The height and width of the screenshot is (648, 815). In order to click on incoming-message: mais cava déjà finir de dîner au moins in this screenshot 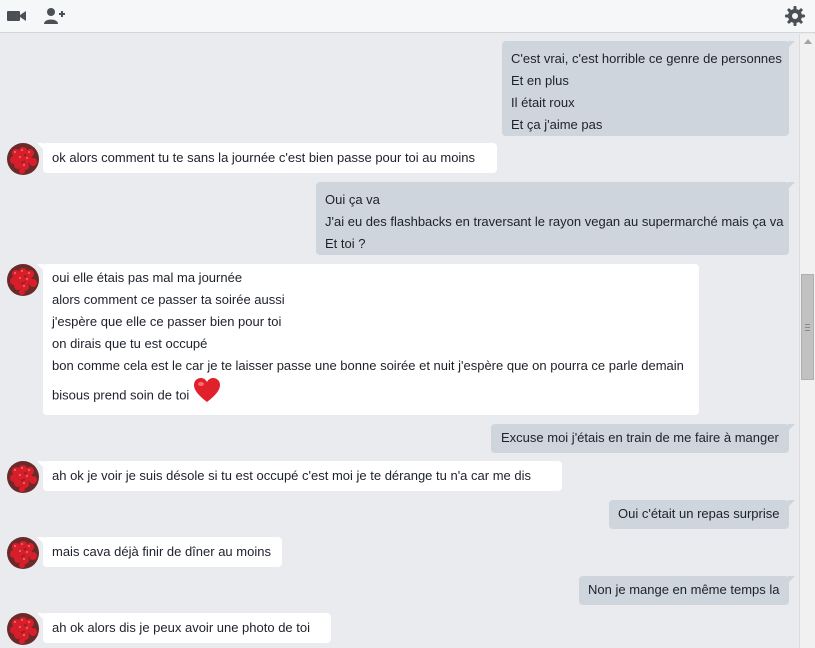, I will do `click(159, 552)`.